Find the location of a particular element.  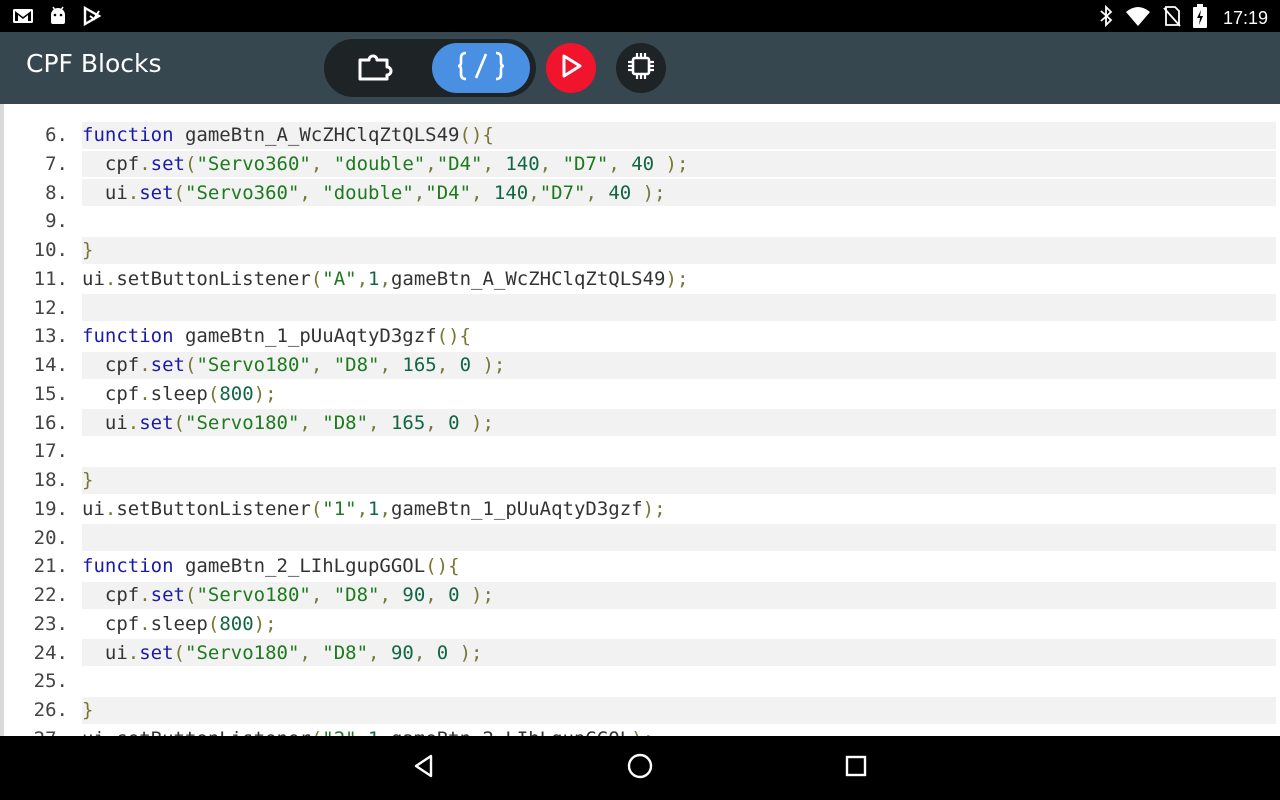

blocks-view-tab is located at coordinates (377, 68).